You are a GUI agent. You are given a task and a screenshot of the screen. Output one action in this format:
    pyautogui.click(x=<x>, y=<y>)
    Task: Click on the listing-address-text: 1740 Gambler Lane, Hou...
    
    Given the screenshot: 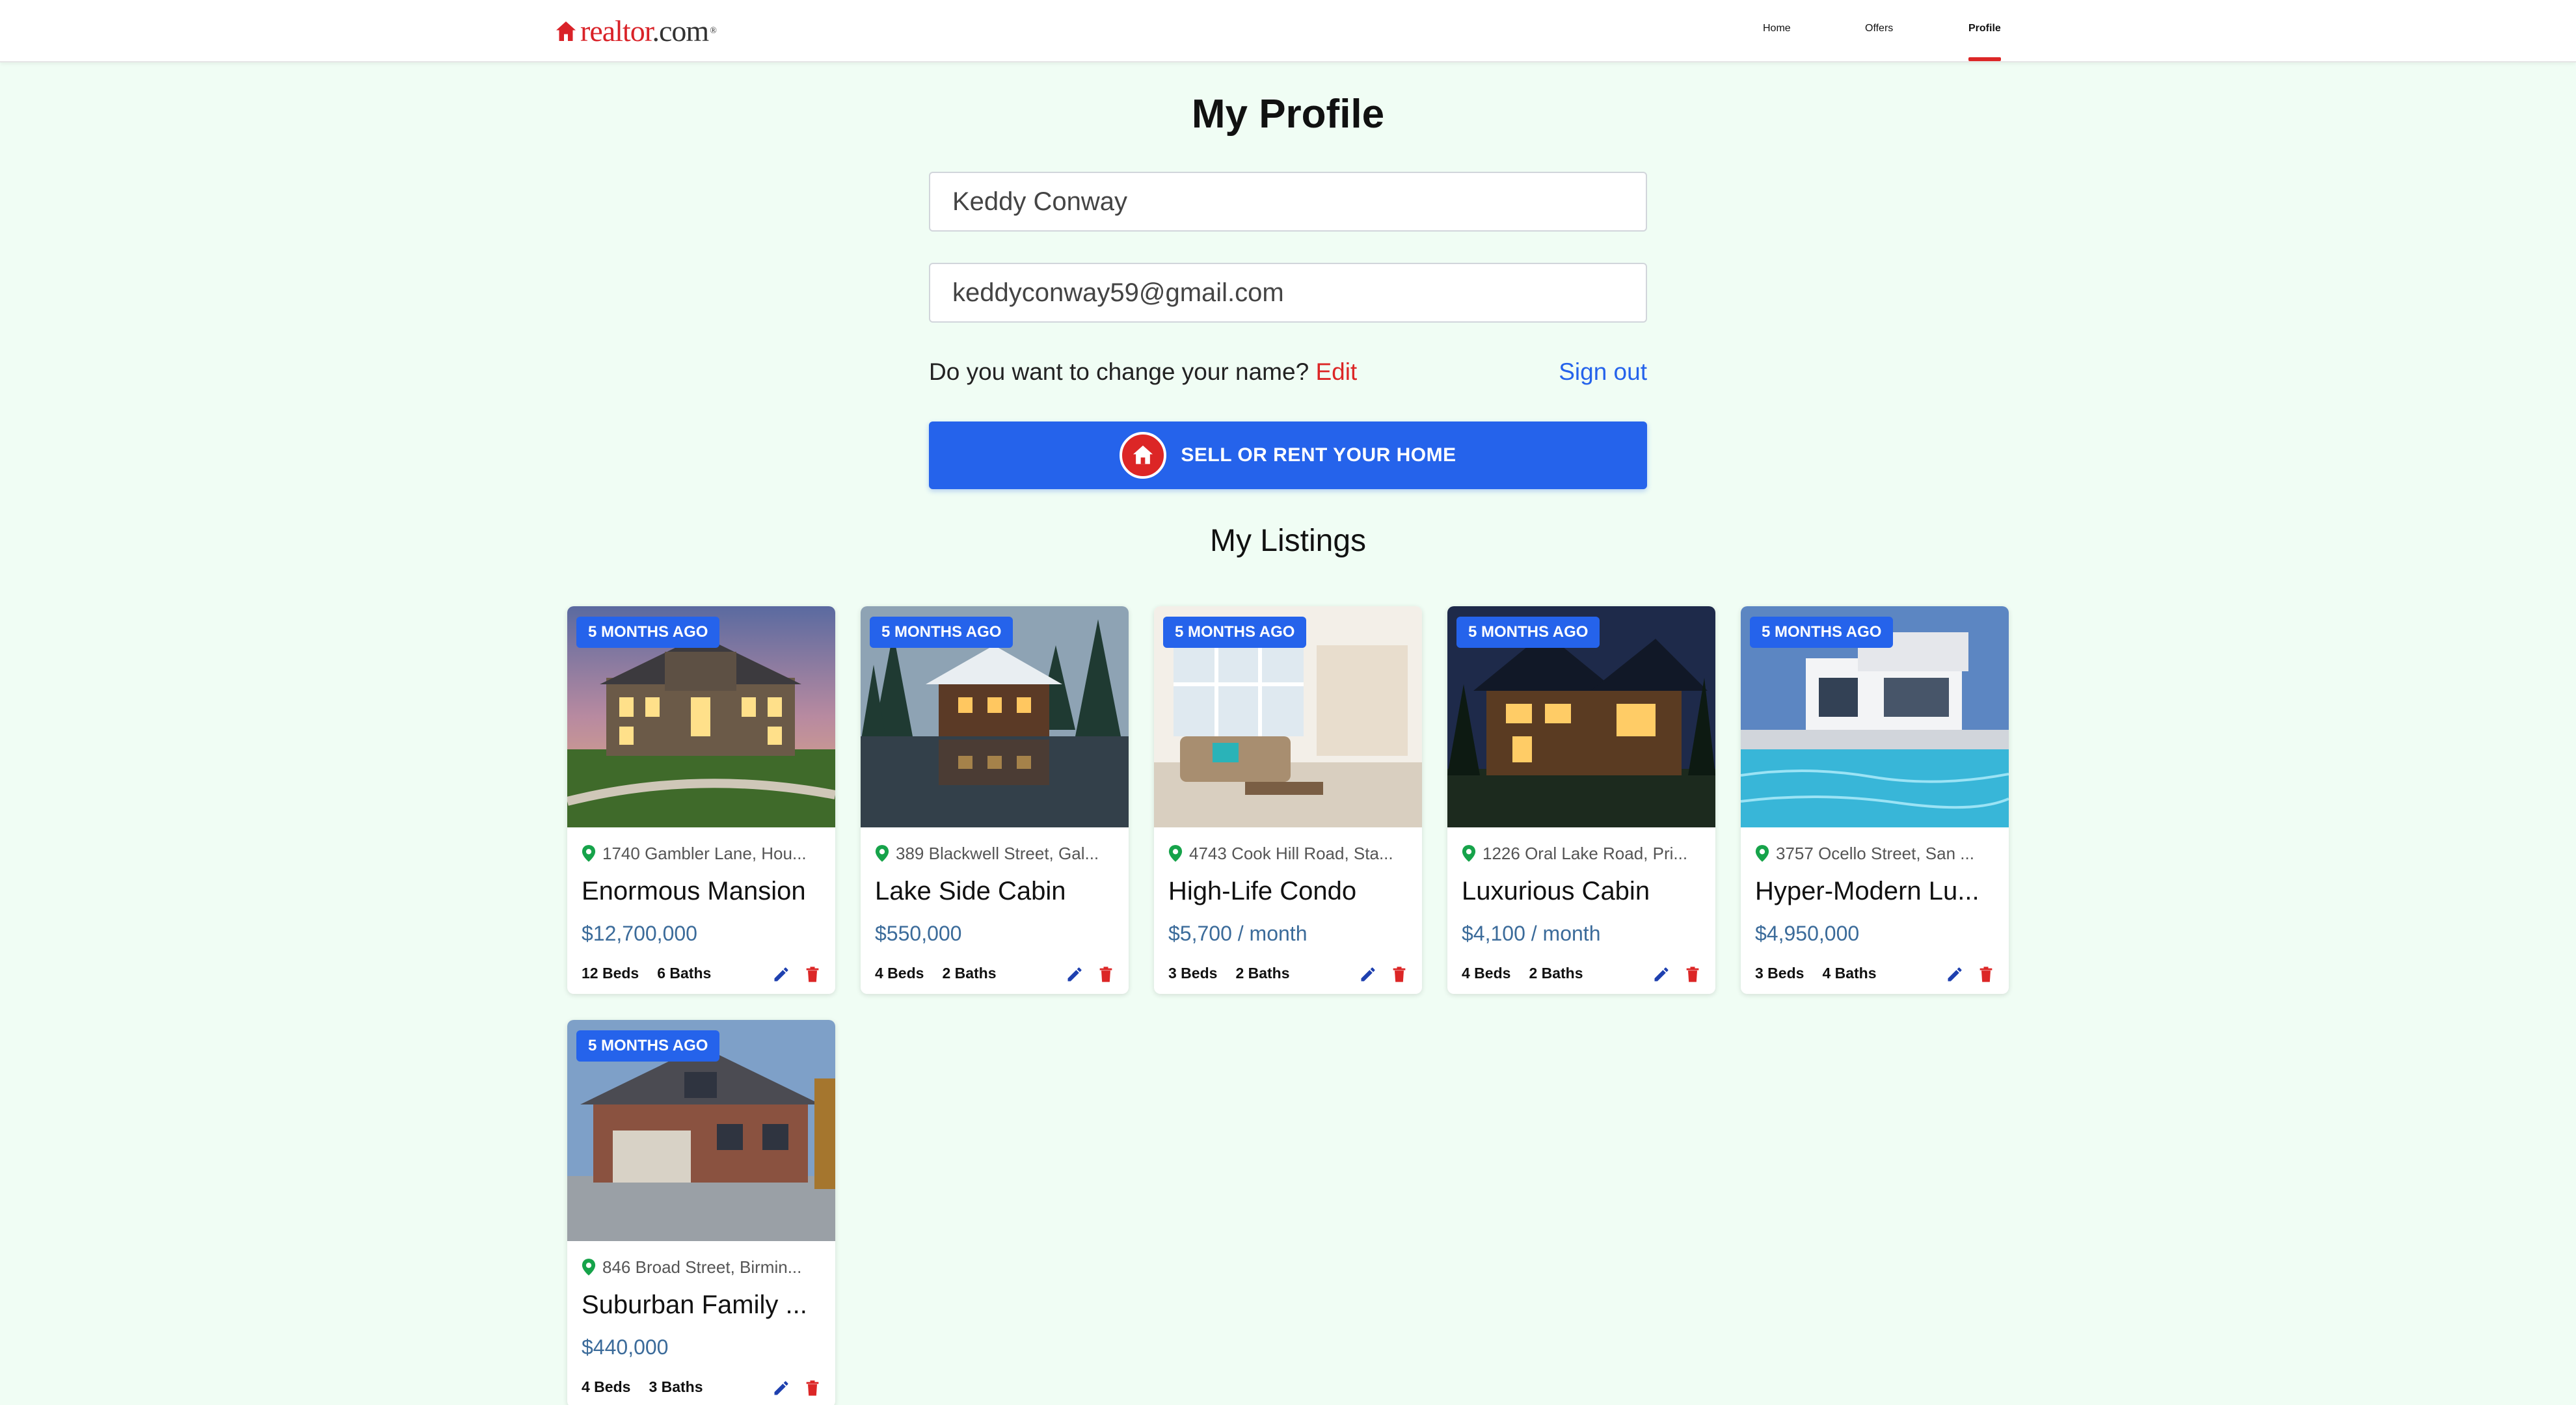 What is the action you would take?
    pyautogui.click(x=705, y=853)
    